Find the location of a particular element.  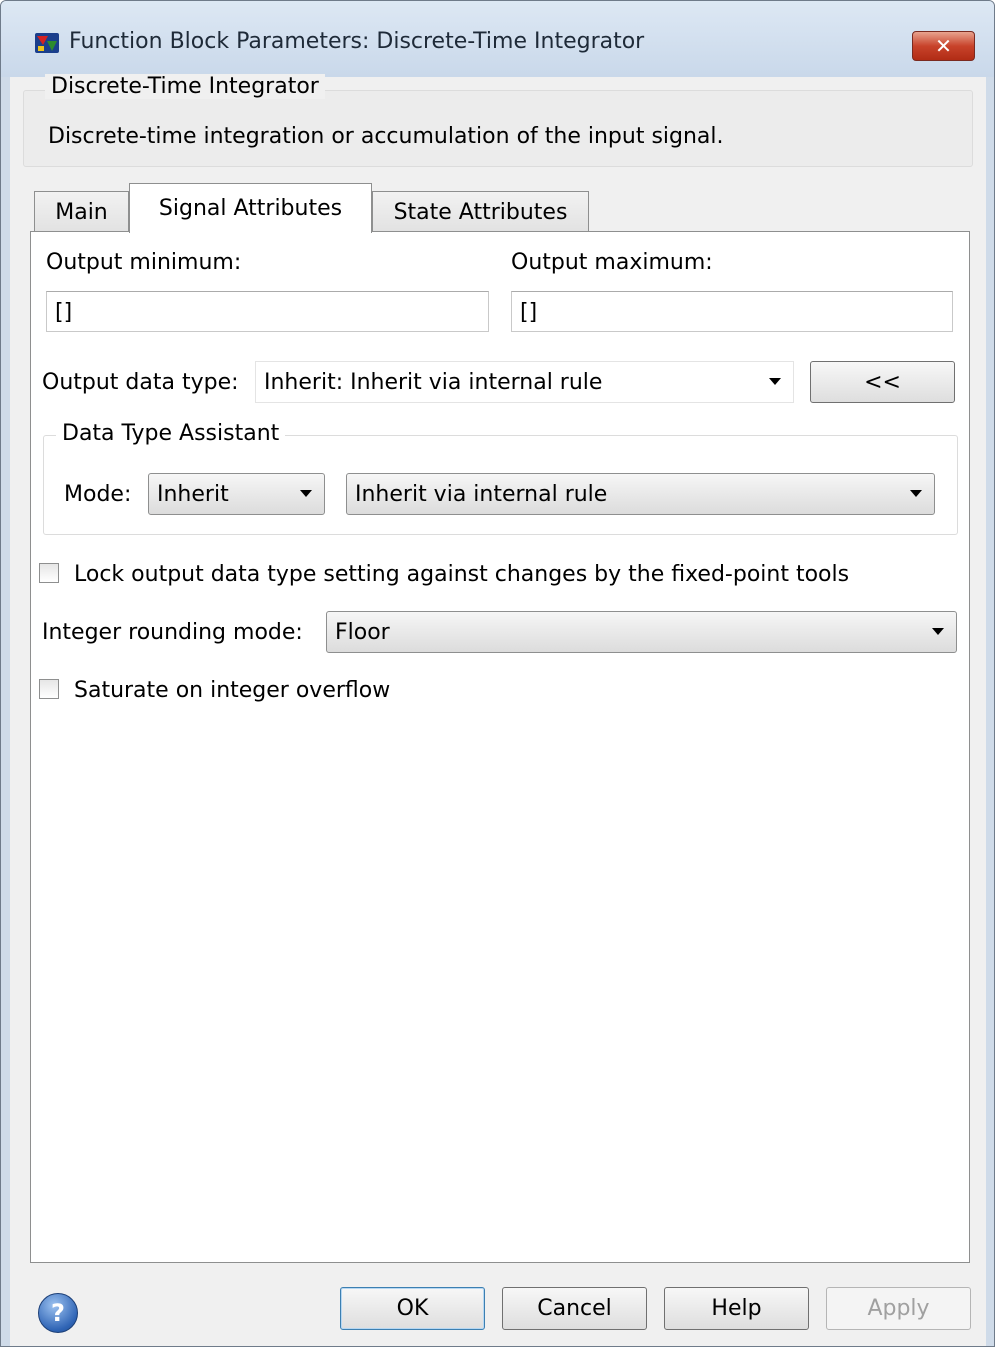

lock-data-type-checkbox is located at coordinates (49, 573).